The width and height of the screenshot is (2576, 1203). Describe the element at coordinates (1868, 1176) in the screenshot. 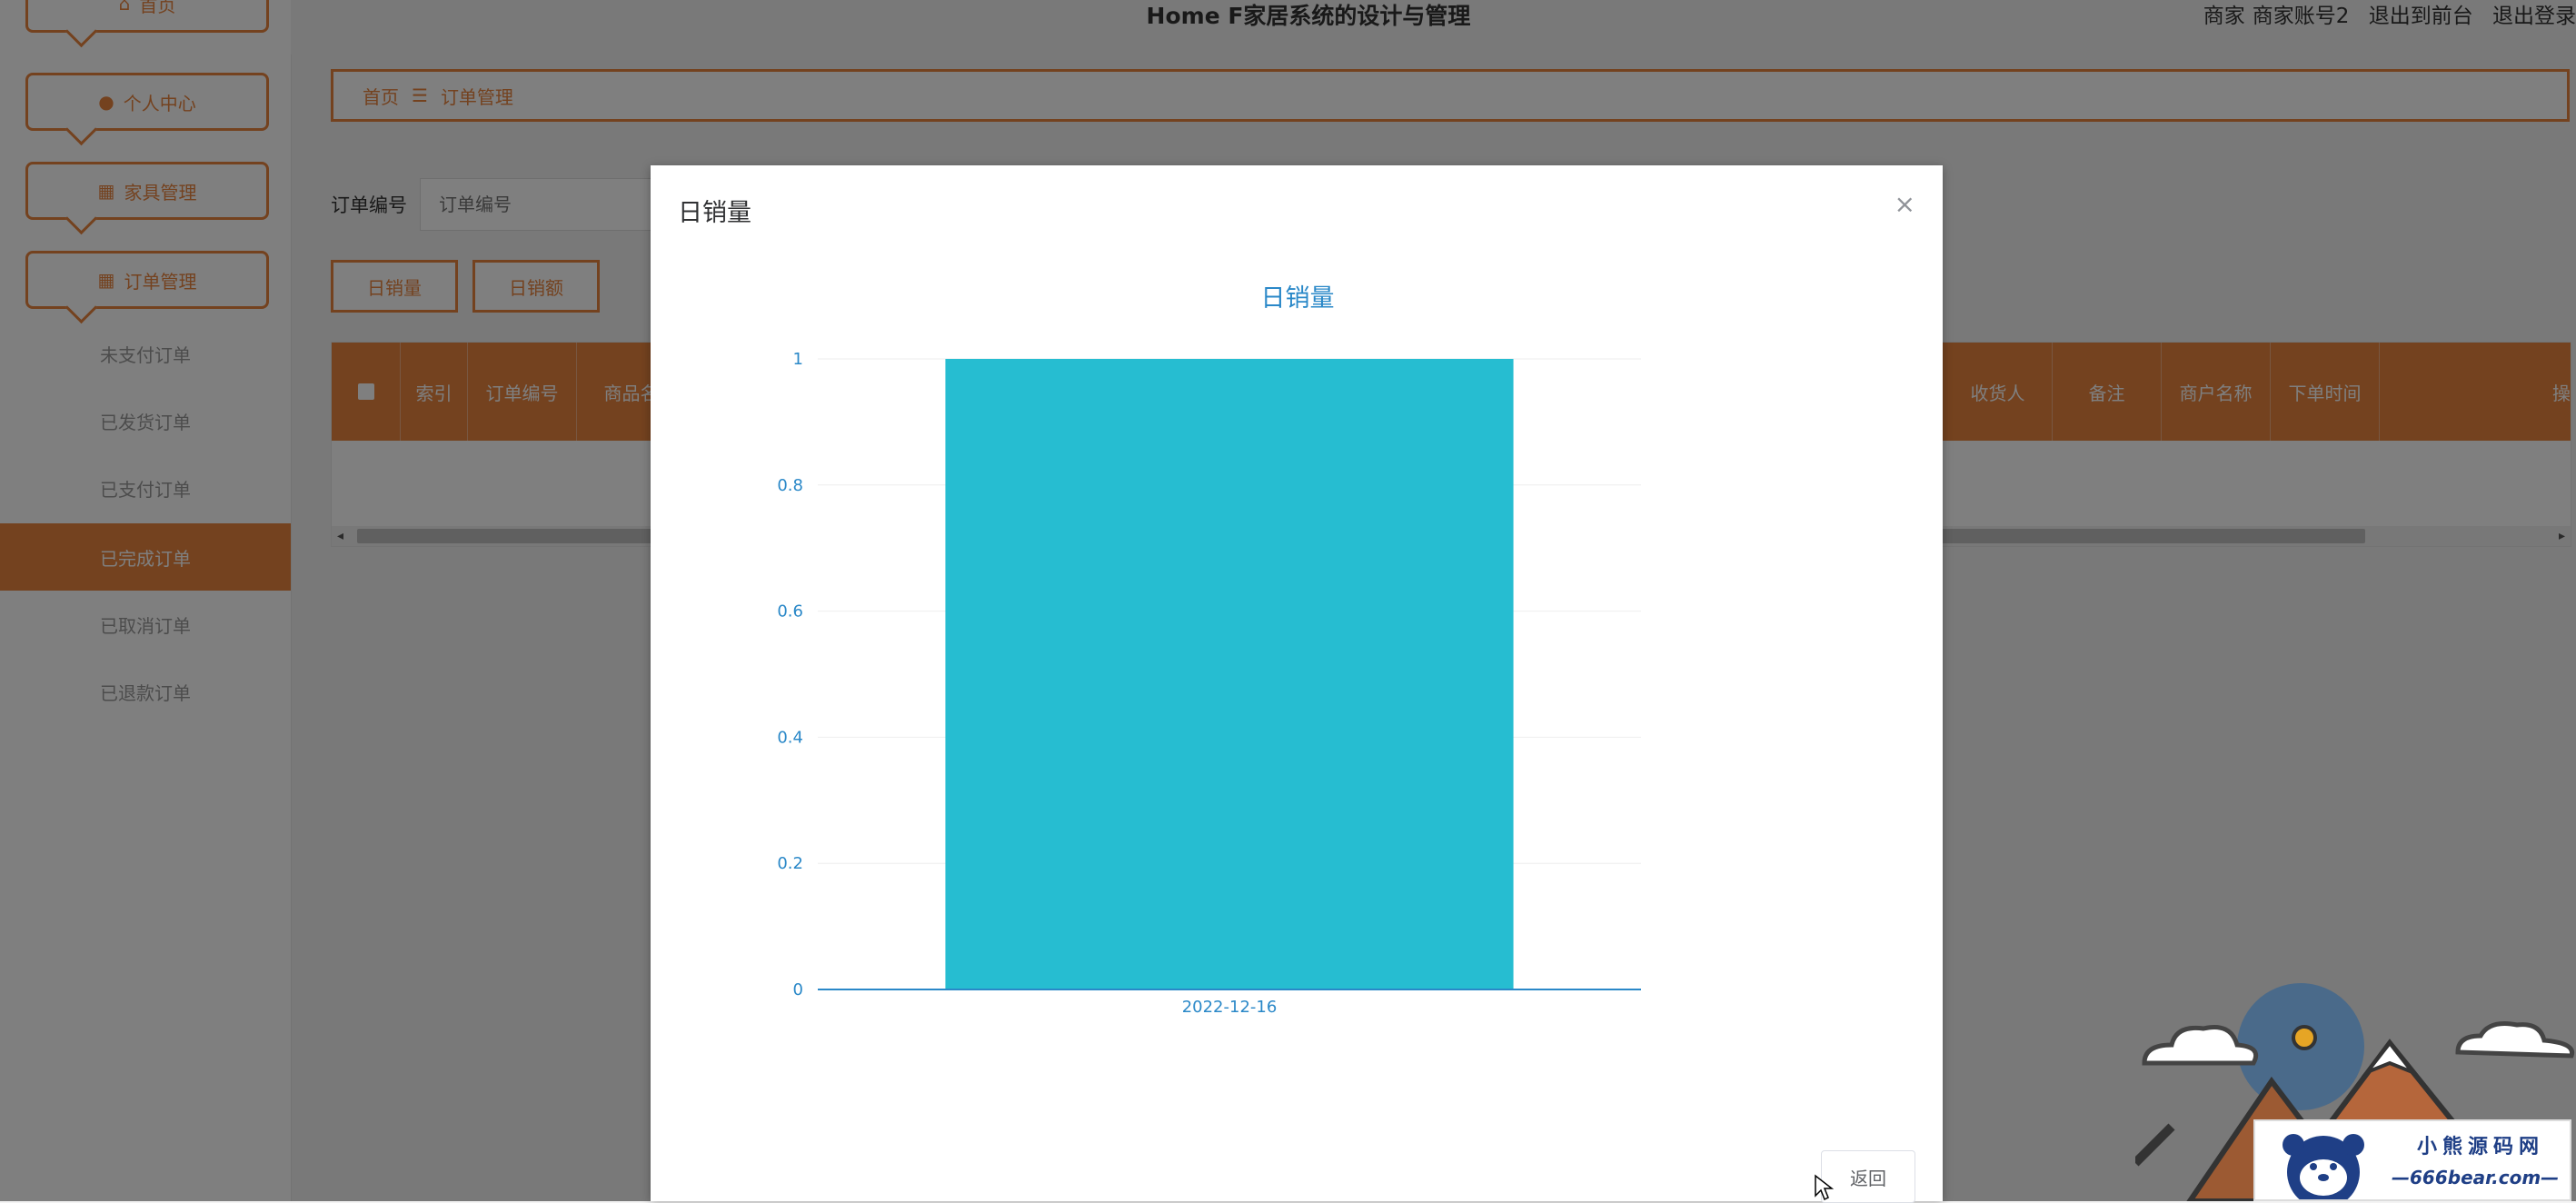

I see `return-button: 返回` at that location.